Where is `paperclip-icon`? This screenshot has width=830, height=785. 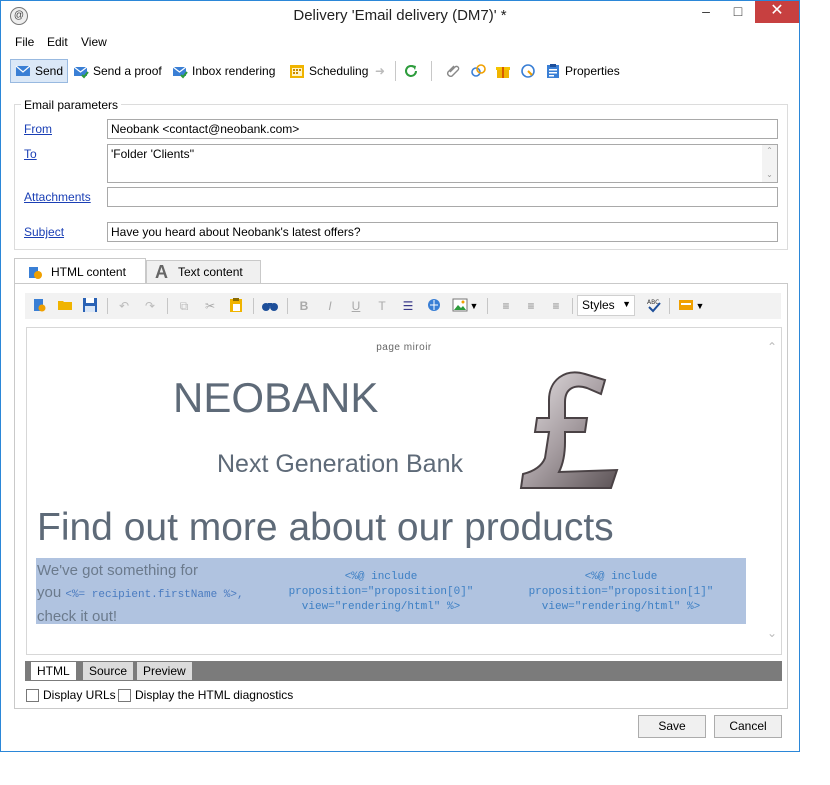
paperclip-icon is located at coordinates (453, 71).